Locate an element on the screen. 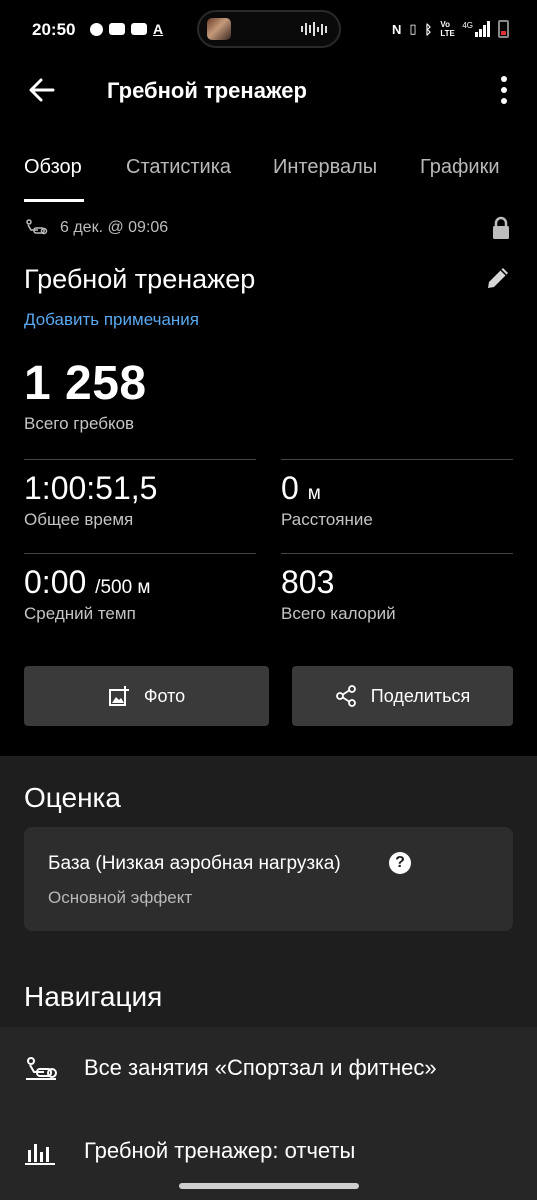 Image resolution: width=537 pixels, height=1200 pixels. avg-pace-unit: /500 м is located at coordinates (123, 587).